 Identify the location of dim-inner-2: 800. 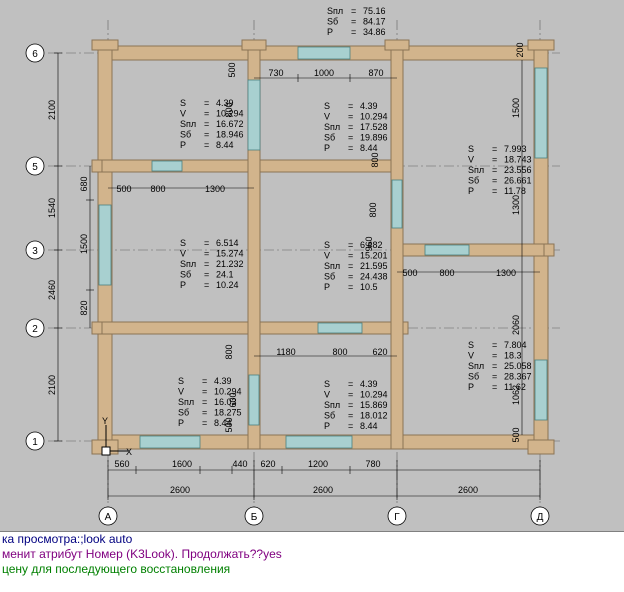
(157, 189).